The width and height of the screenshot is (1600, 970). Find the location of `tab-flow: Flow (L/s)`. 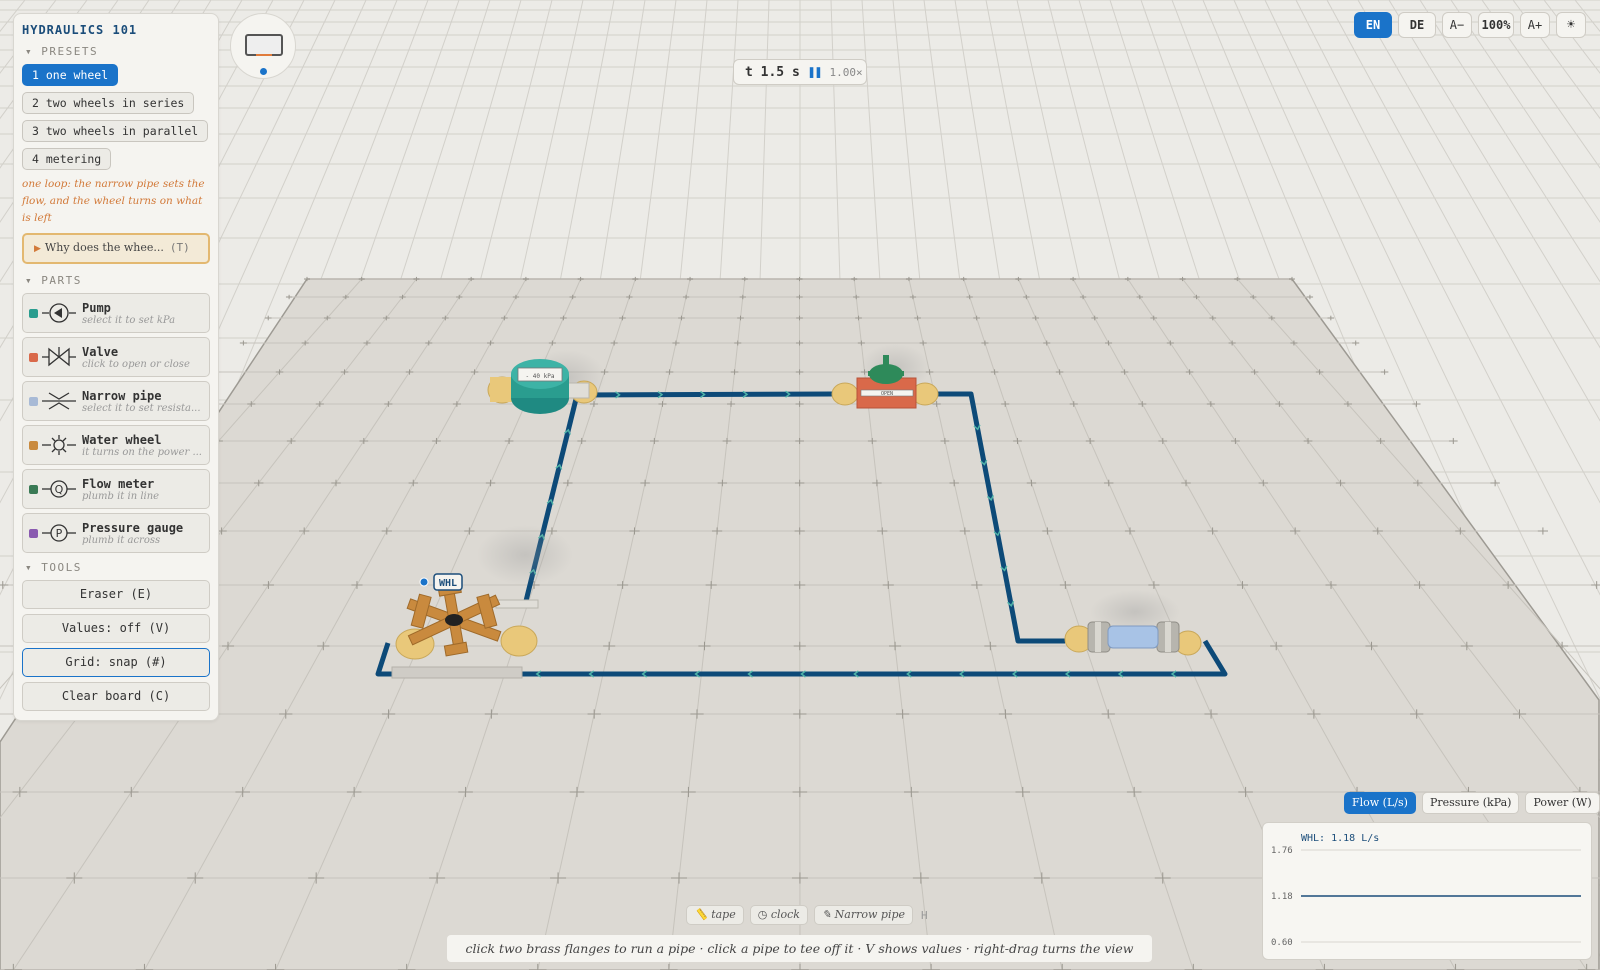

tab-flow: Flow (L/s) is located at coordinates (1380, 803).